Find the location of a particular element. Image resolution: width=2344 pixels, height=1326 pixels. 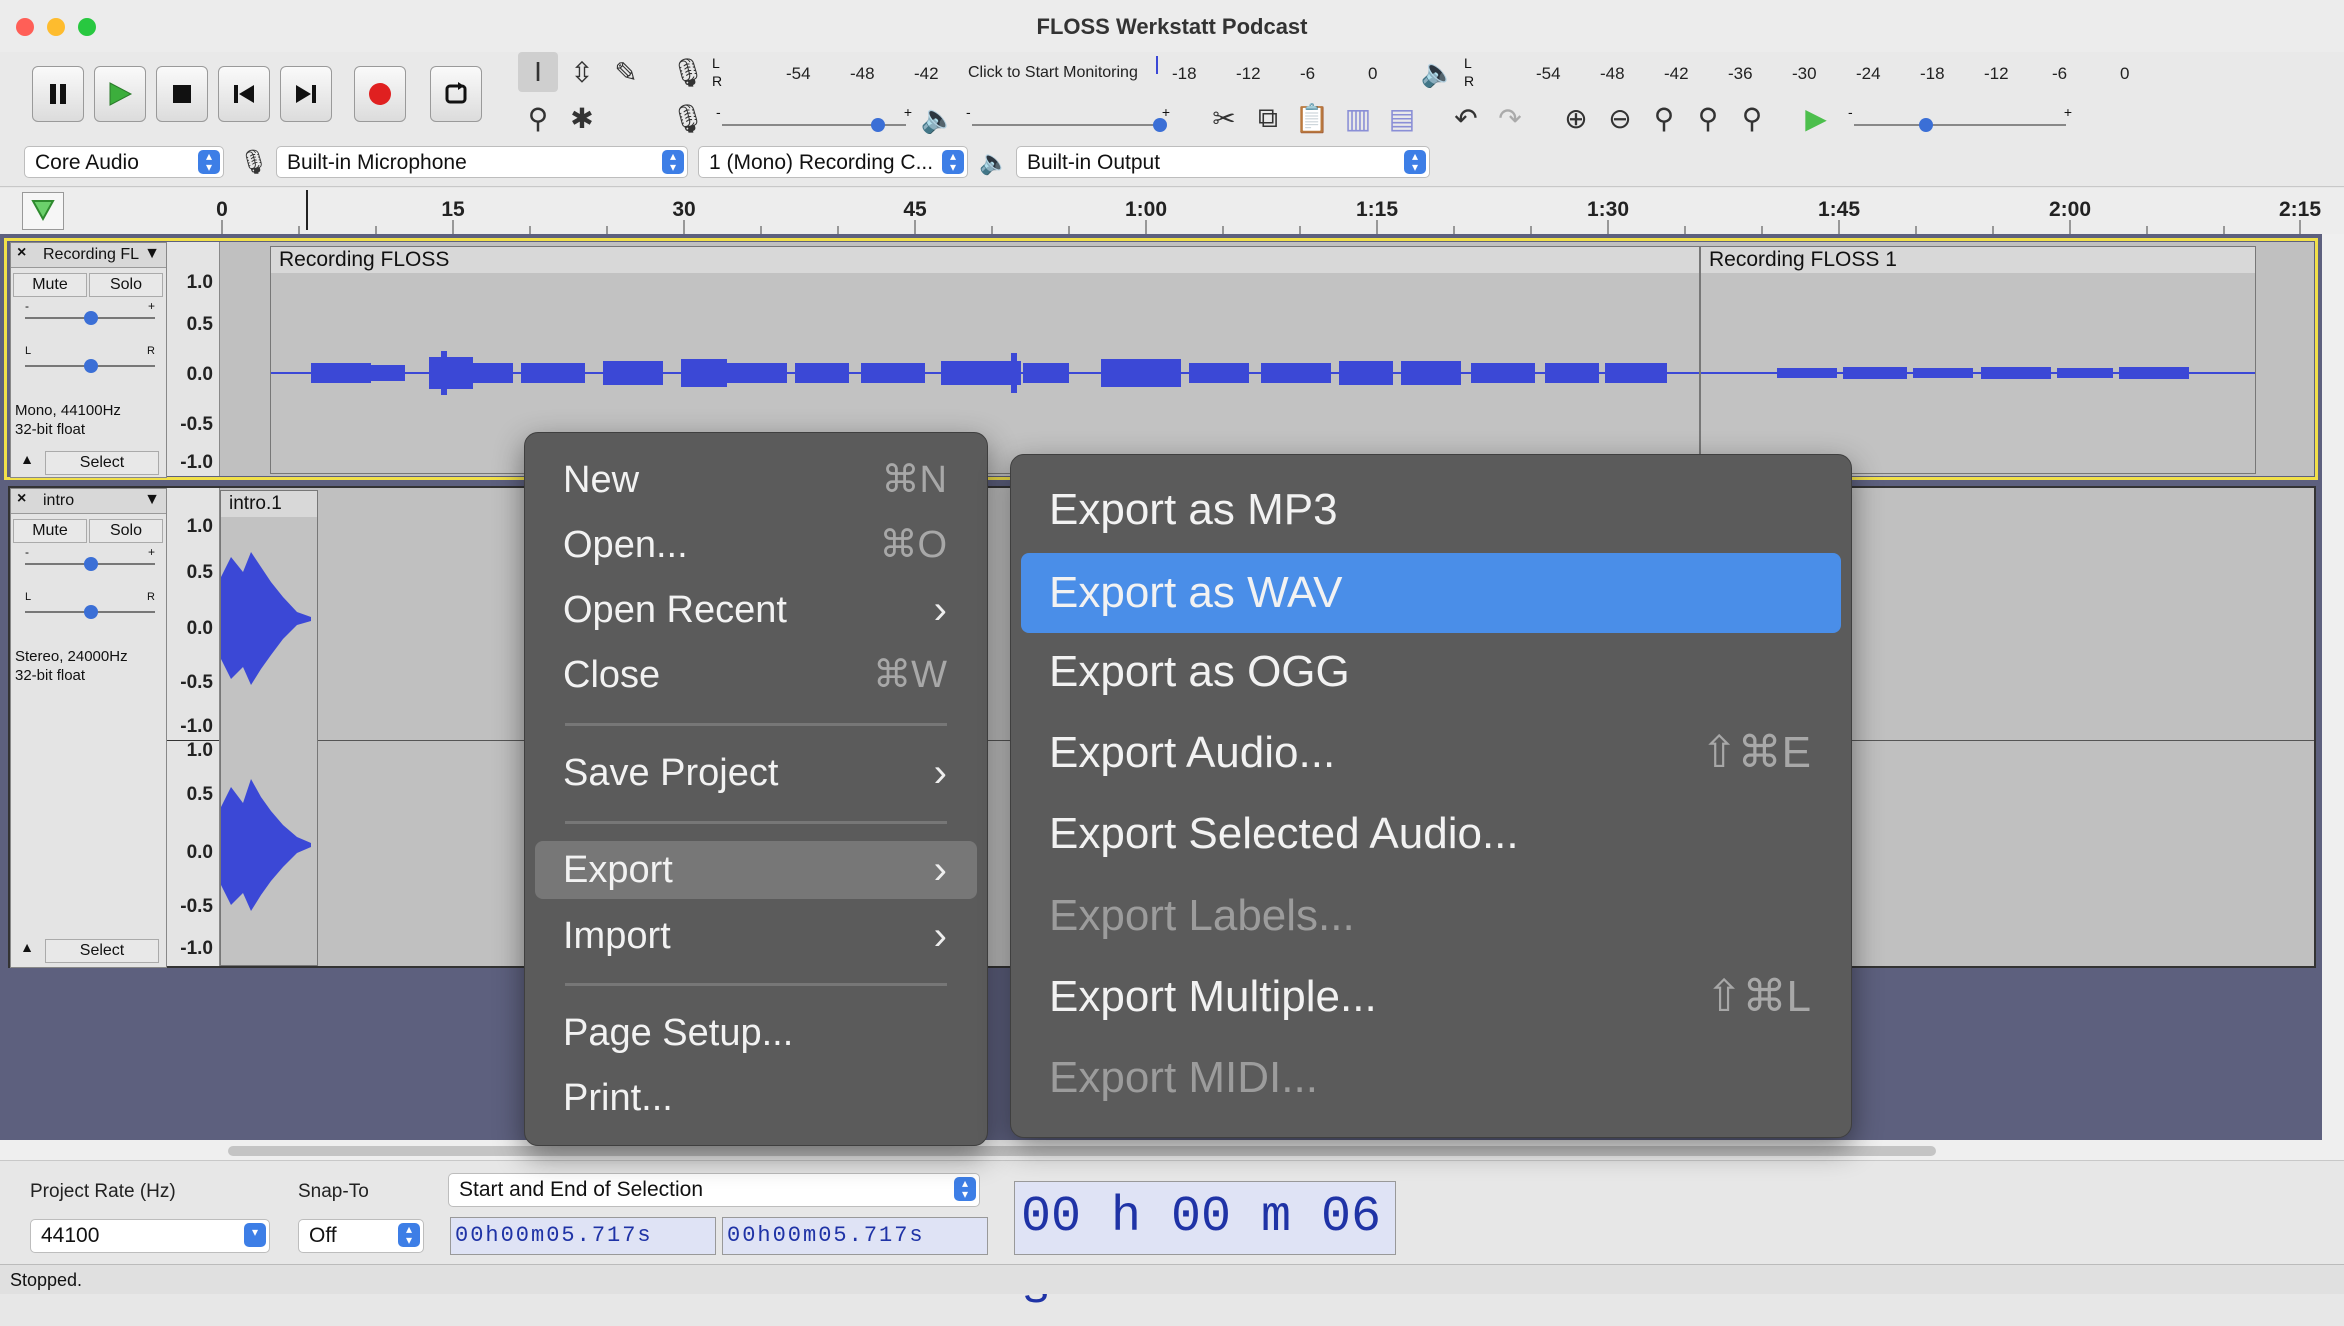

vertical-scrollbar is located at coordinates (2333, 687).